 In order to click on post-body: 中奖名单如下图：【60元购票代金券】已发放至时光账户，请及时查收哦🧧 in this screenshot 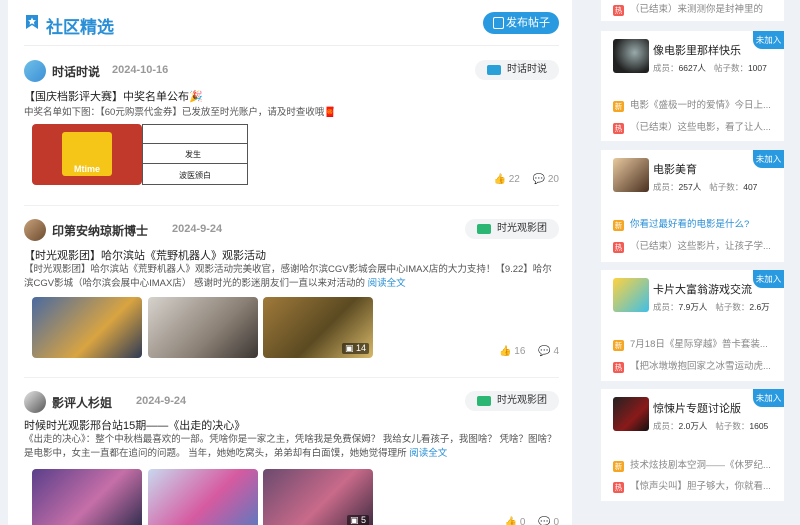, I will do `click(180, 112)`.